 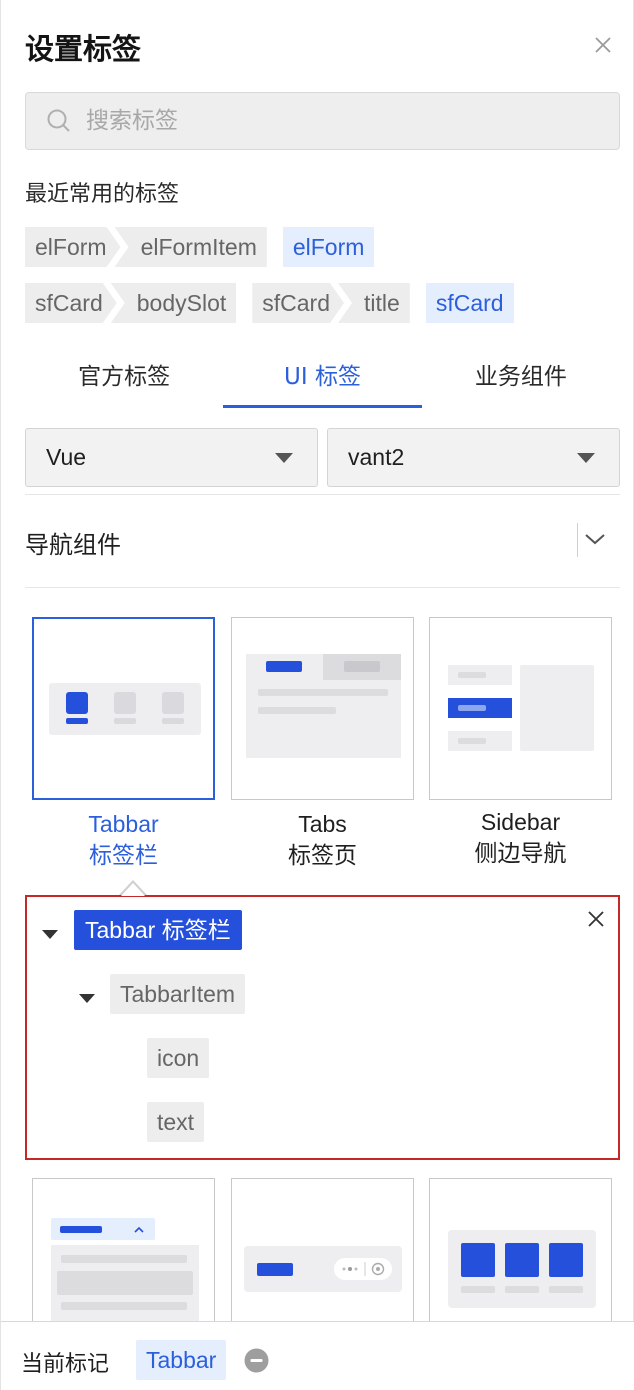 I want to click on component-label-tabs: Tabs 标签页, so click(x=322, y=840).